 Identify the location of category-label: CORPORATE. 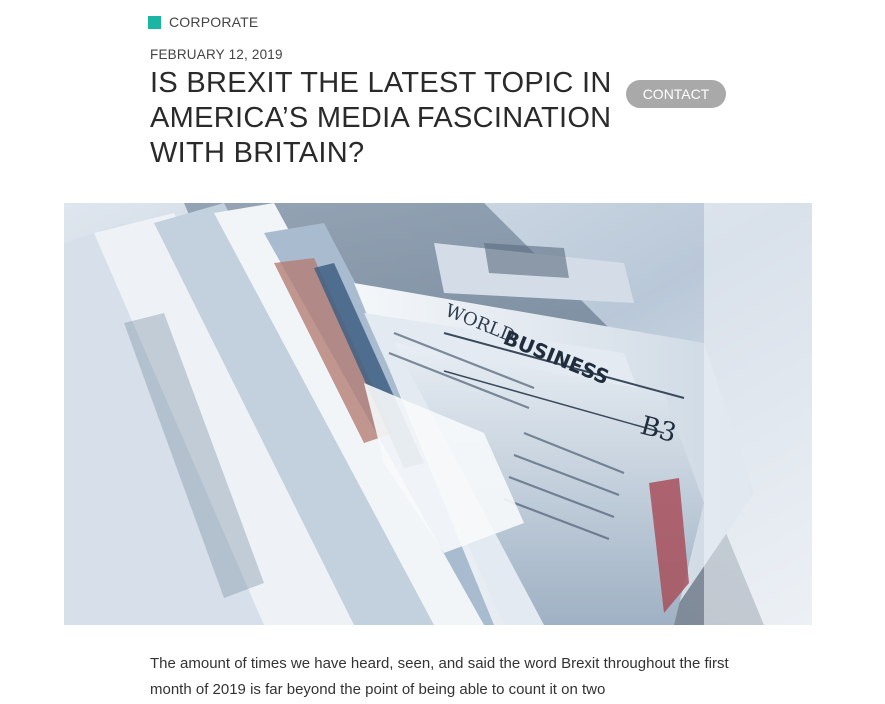
(214, 22).